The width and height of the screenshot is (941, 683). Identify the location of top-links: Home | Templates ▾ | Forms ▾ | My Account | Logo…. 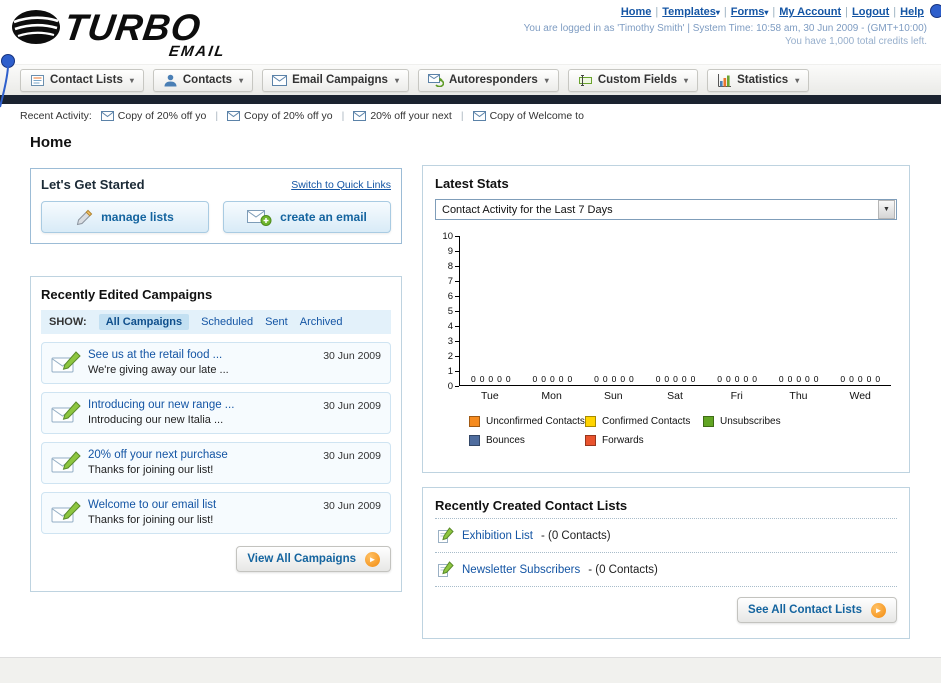
(725, 12).